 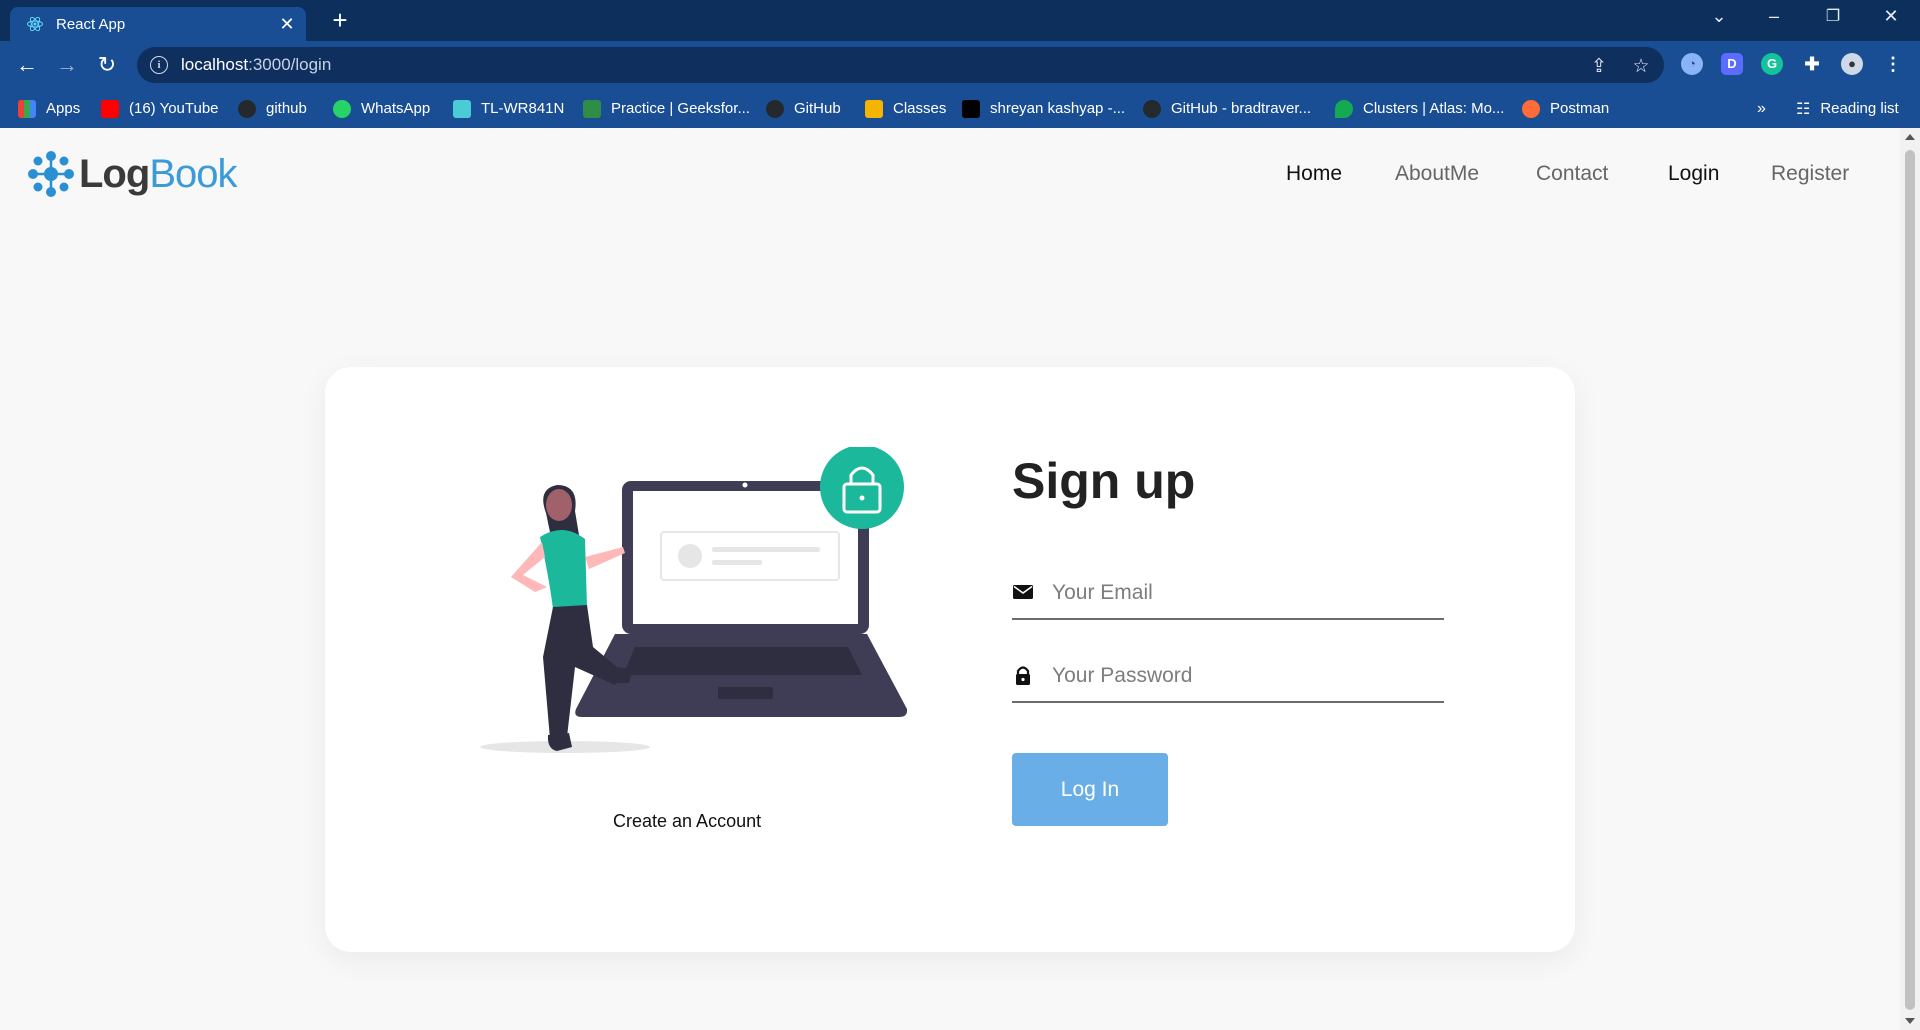 What do you see at coordinates (91, 24) in the screenshot?
I see `tab-title: React App` at bounding box center [91, 24].